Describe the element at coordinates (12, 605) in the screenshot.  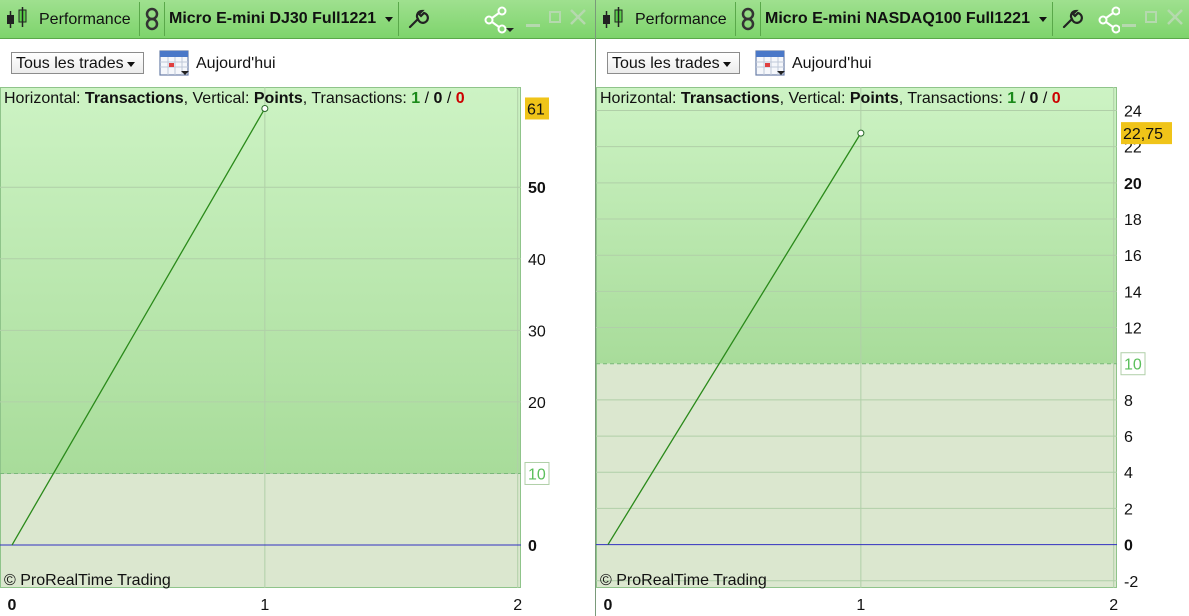
I see `x-tick-label: 0` at that location.